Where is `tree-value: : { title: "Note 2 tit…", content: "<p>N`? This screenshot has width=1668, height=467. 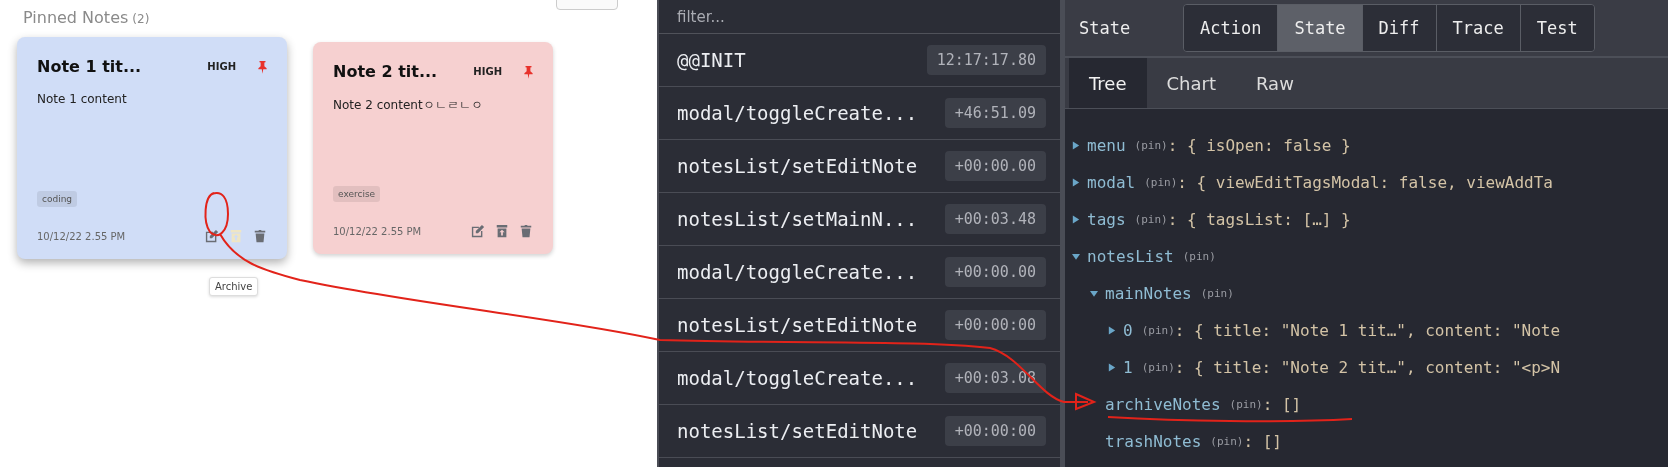 tree-value: : { title: "Note 2 tit…", content: "<p>N is located at coordinates (1367, 367).